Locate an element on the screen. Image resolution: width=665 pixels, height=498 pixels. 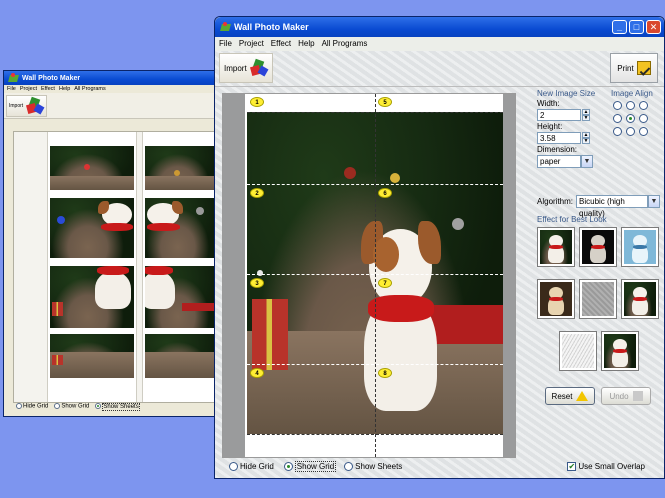
hide-grid-option: Hide Grid is located at coordinates (251, 466).